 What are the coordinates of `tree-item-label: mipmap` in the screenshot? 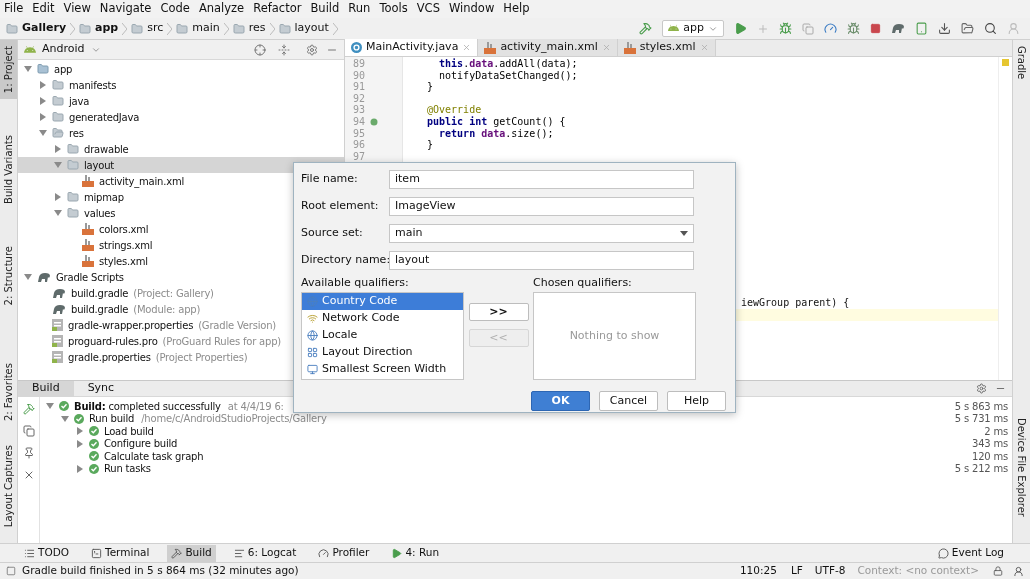 It's located at (104, 197).